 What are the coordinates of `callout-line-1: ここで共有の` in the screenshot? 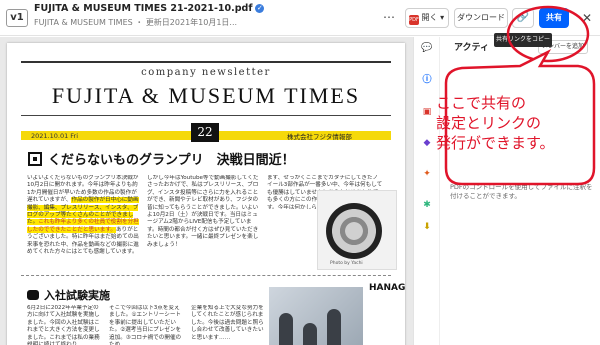 It's located at (481, 103).